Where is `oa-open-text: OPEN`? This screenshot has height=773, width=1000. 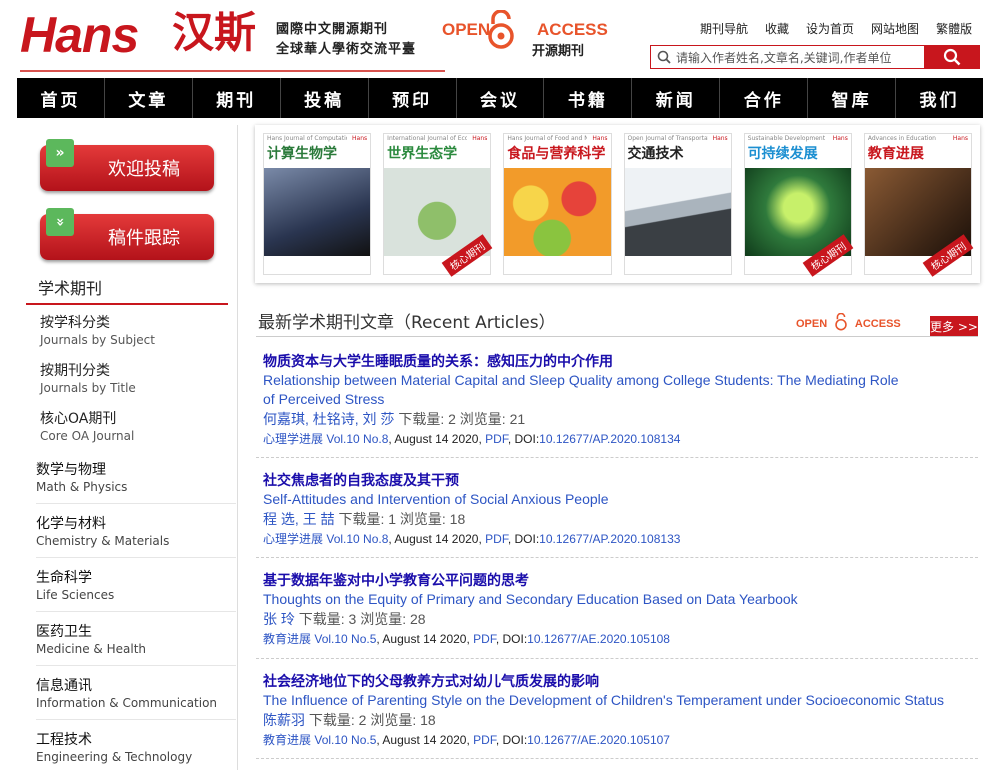 oa-open-text: OPEN is located at coordinates (812, 324).